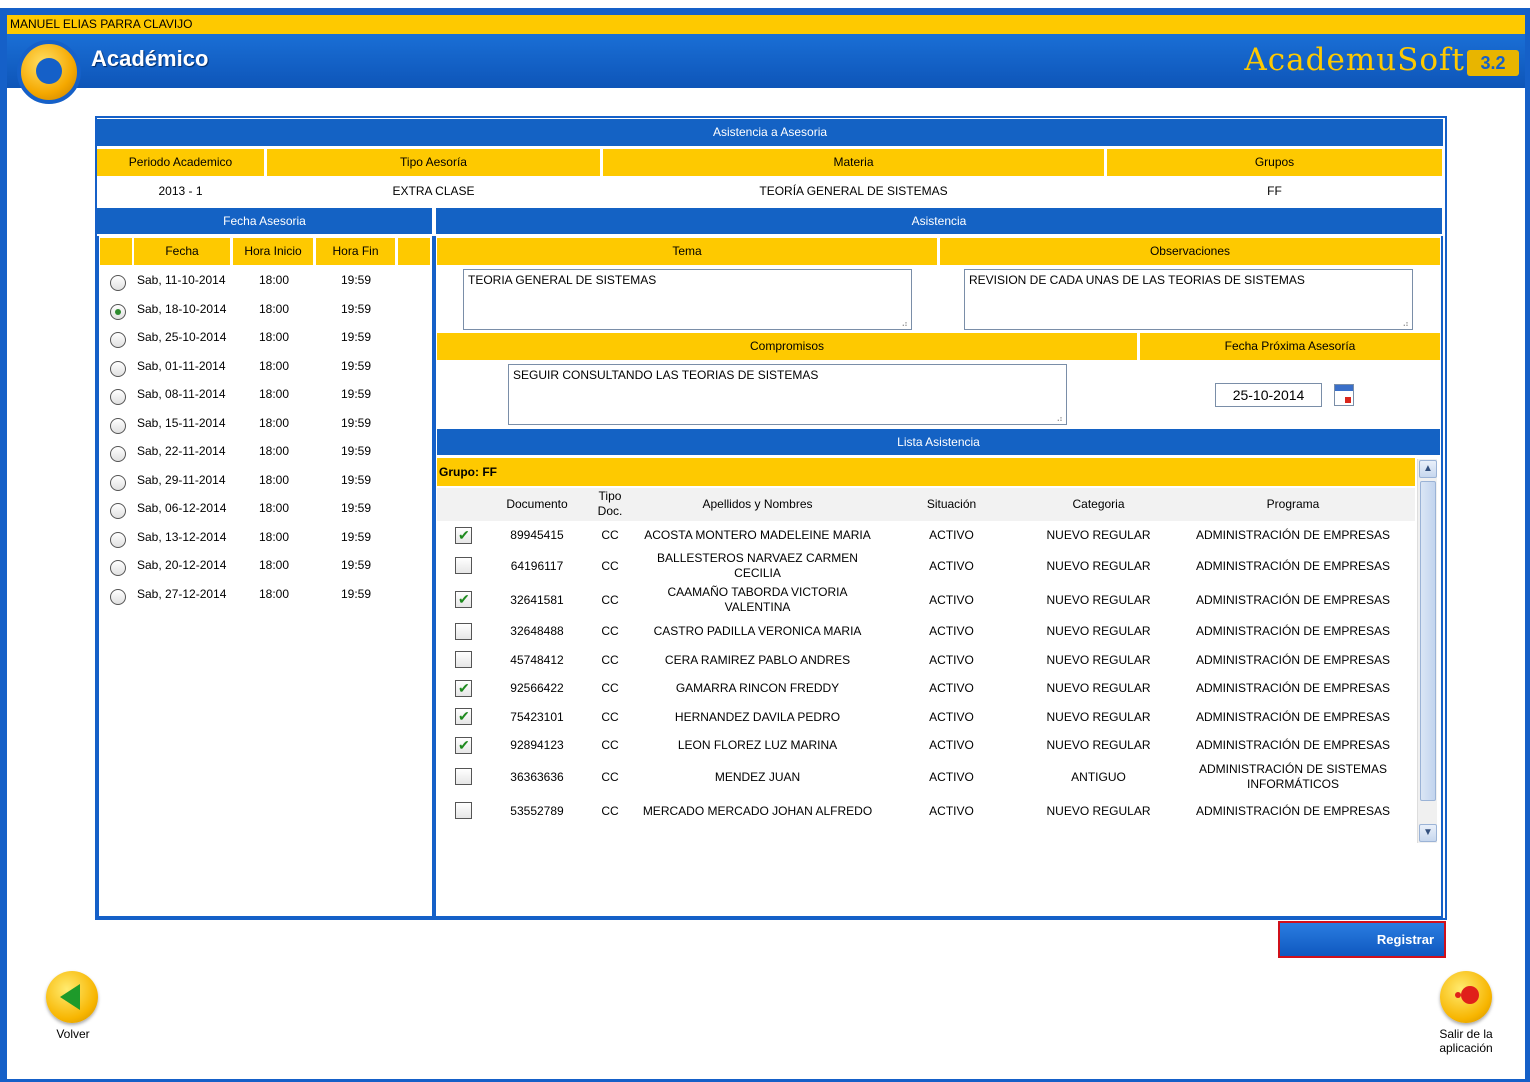 The height and width of the screenshot is (1082, 1530). Describe the element at coordinates (1098, 776) in the screenshot. I see `lista-categoria: ANTIGUO` at that location.